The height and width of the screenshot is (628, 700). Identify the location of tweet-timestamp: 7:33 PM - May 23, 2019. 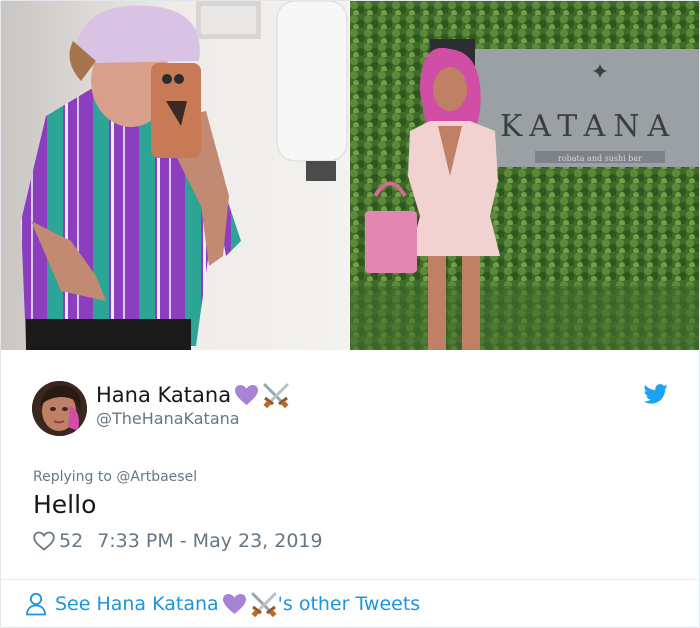
(209, 541).